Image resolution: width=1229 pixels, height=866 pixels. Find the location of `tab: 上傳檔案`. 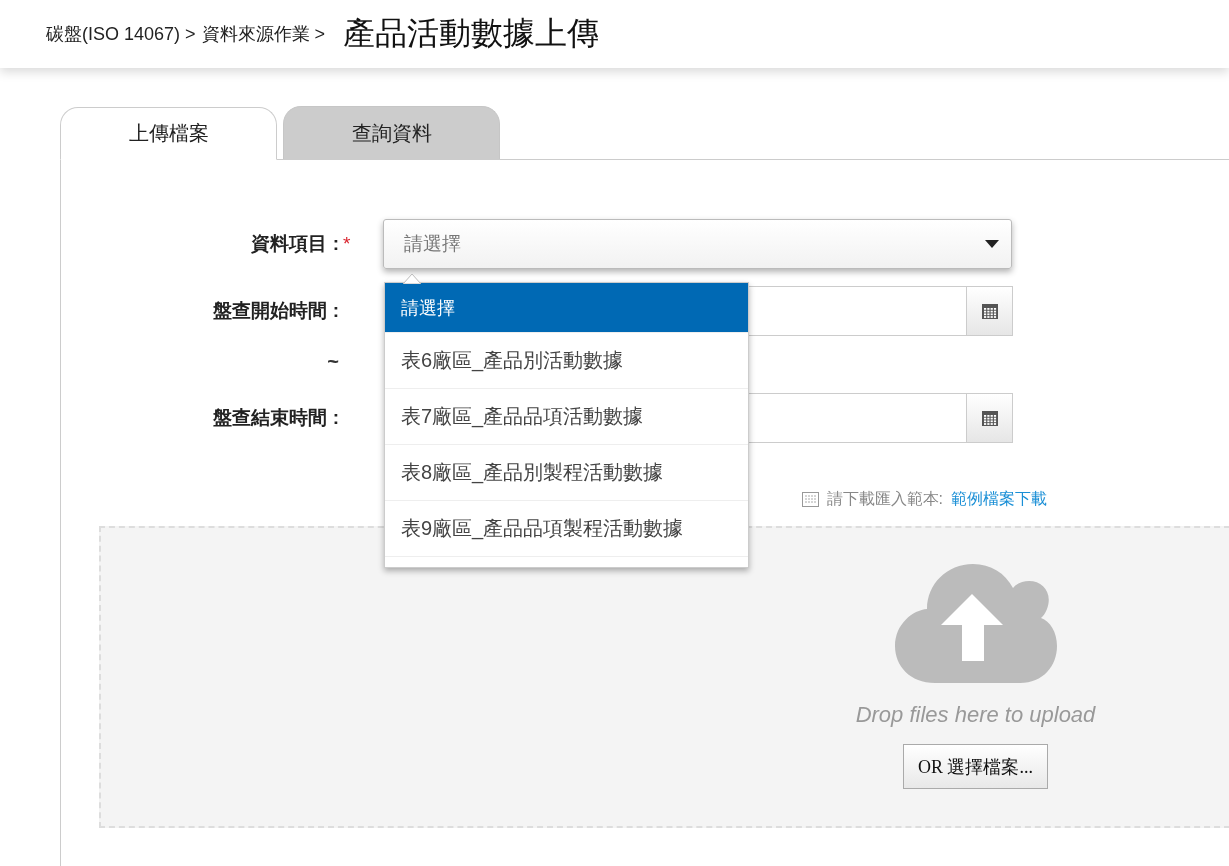

tab: 上傳檔案 is located at coordinates (168, 133).